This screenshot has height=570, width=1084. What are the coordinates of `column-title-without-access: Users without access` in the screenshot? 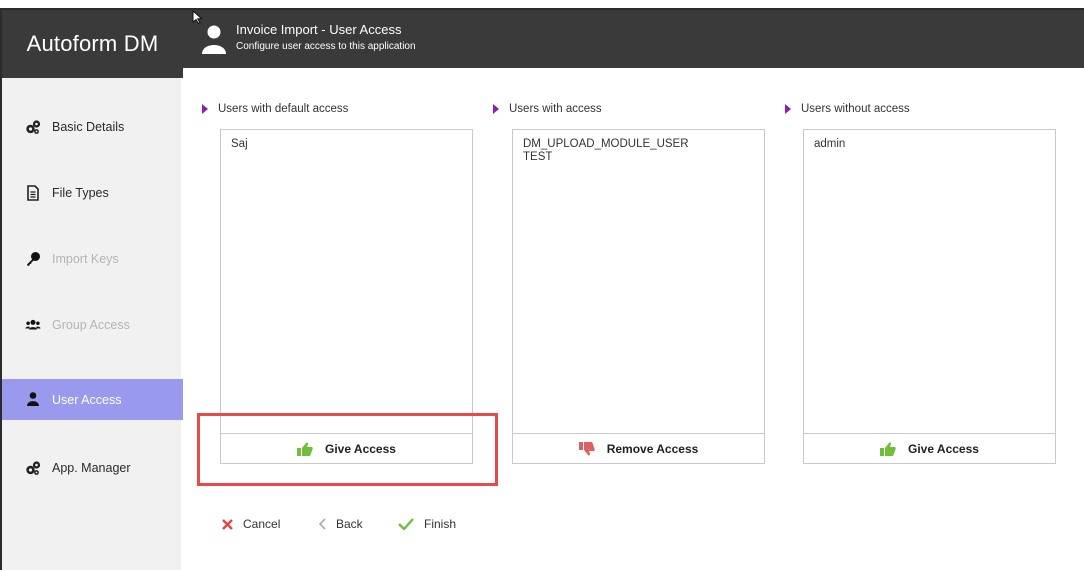 It's located at (847, 109).